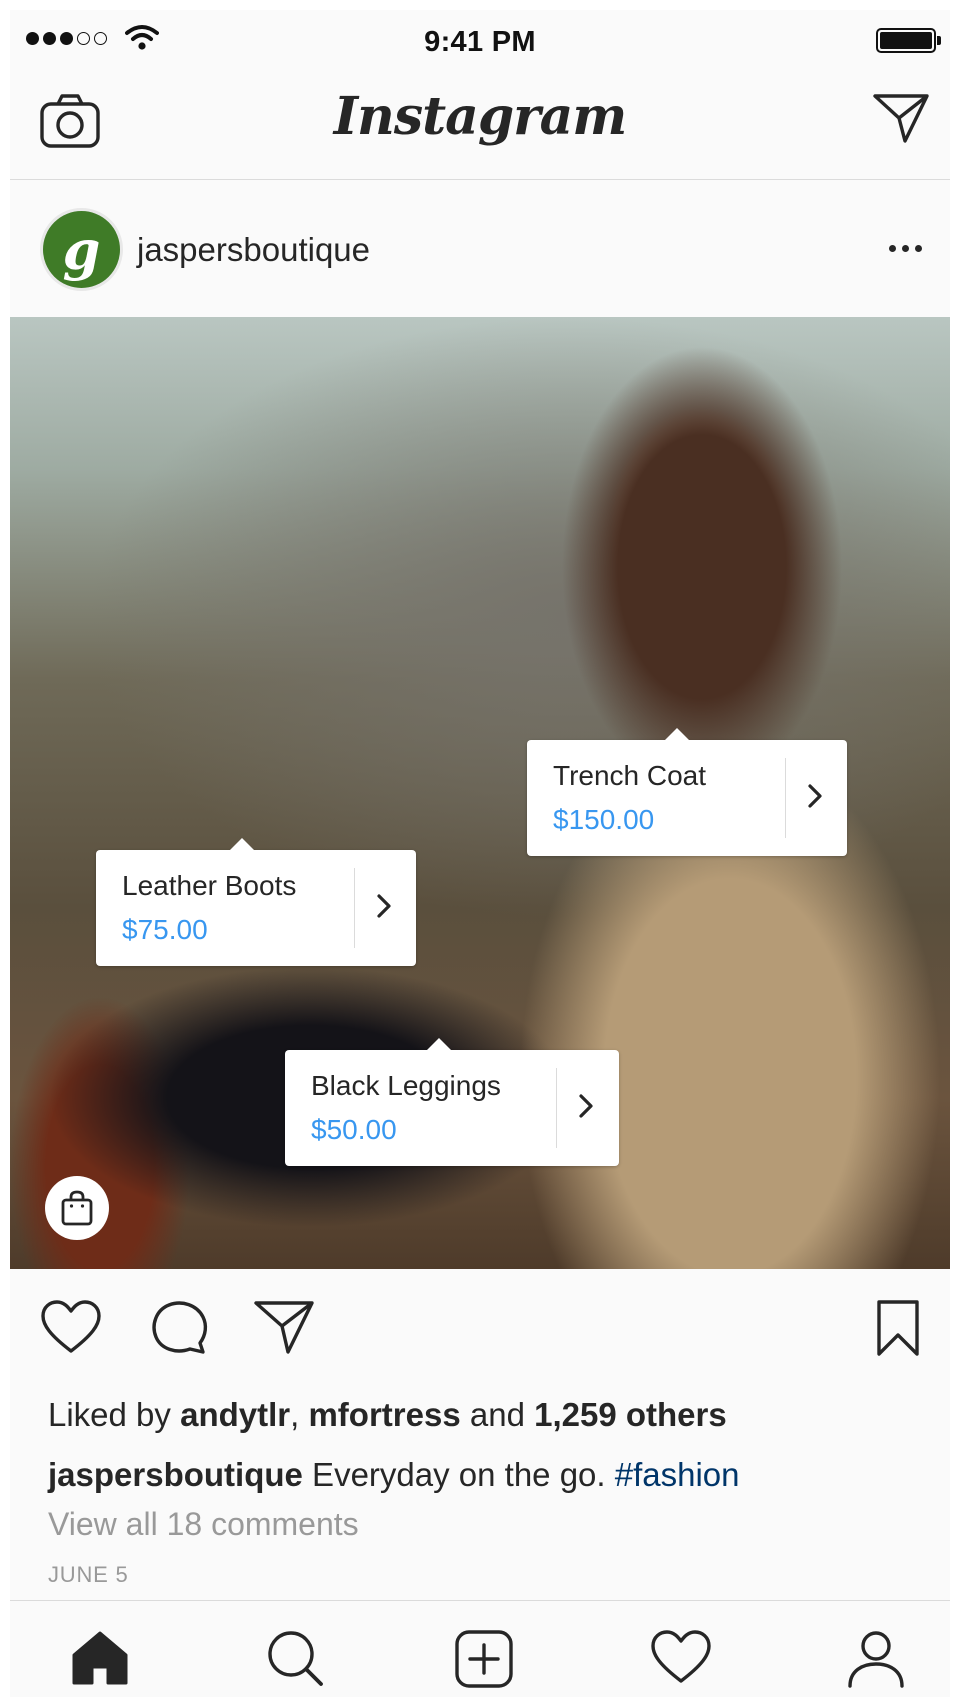 This screenshot has height=1707, width=960. Describe the element at coordinates (175, 1474) in the screenshot. I see `caption-username: jaspersboutique` at that location.